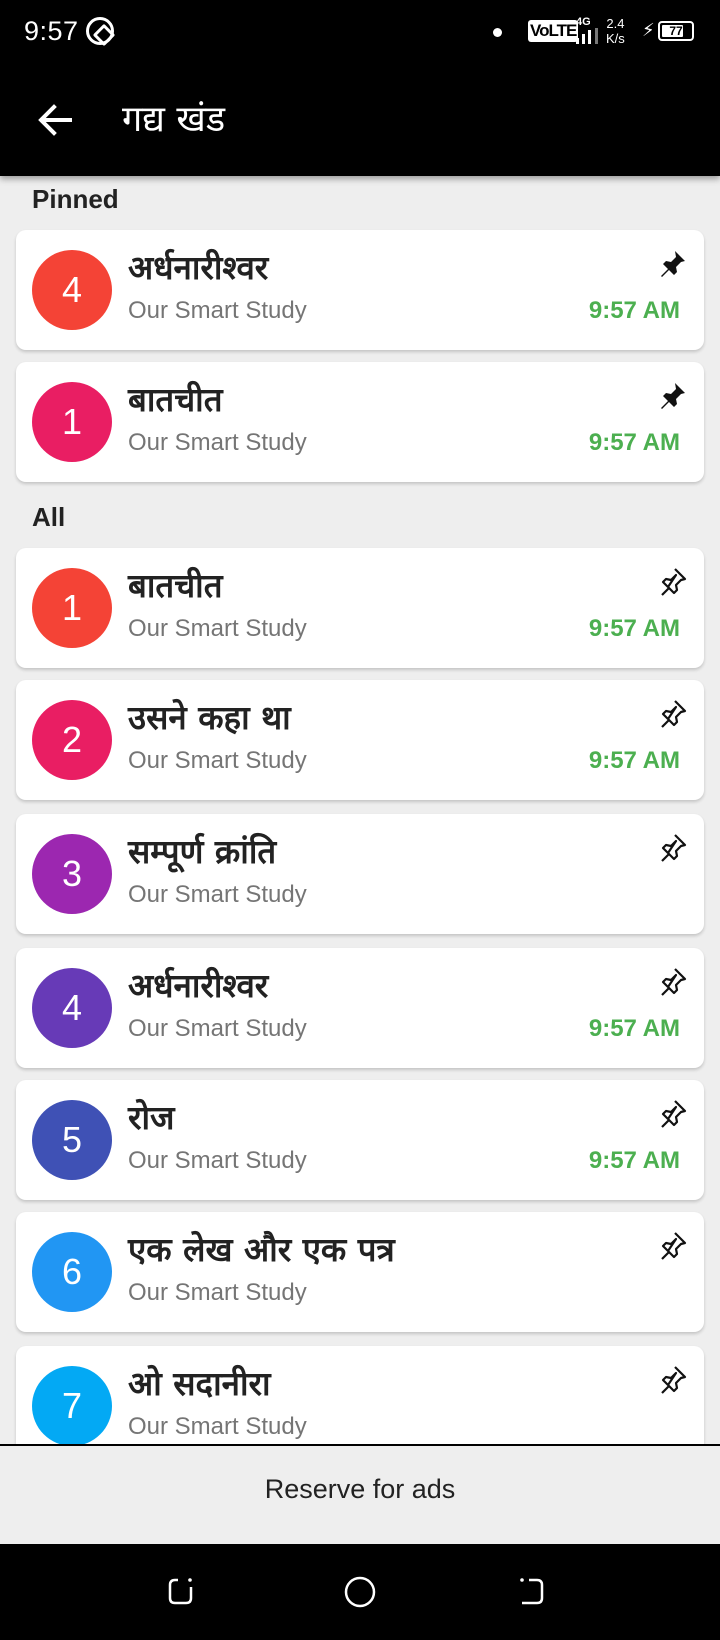  What do you see at coordinates (615, 23) in the screenshot?
I see `speed-value: 2.4` at bounding box center [615, 23].